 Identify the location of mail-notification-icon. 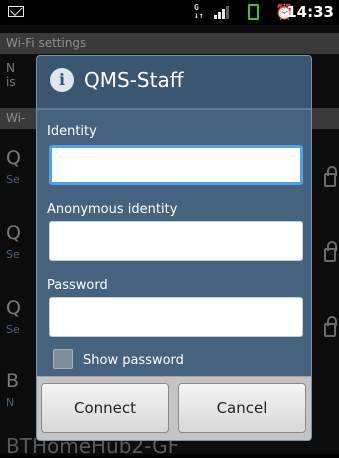
(16, 11).